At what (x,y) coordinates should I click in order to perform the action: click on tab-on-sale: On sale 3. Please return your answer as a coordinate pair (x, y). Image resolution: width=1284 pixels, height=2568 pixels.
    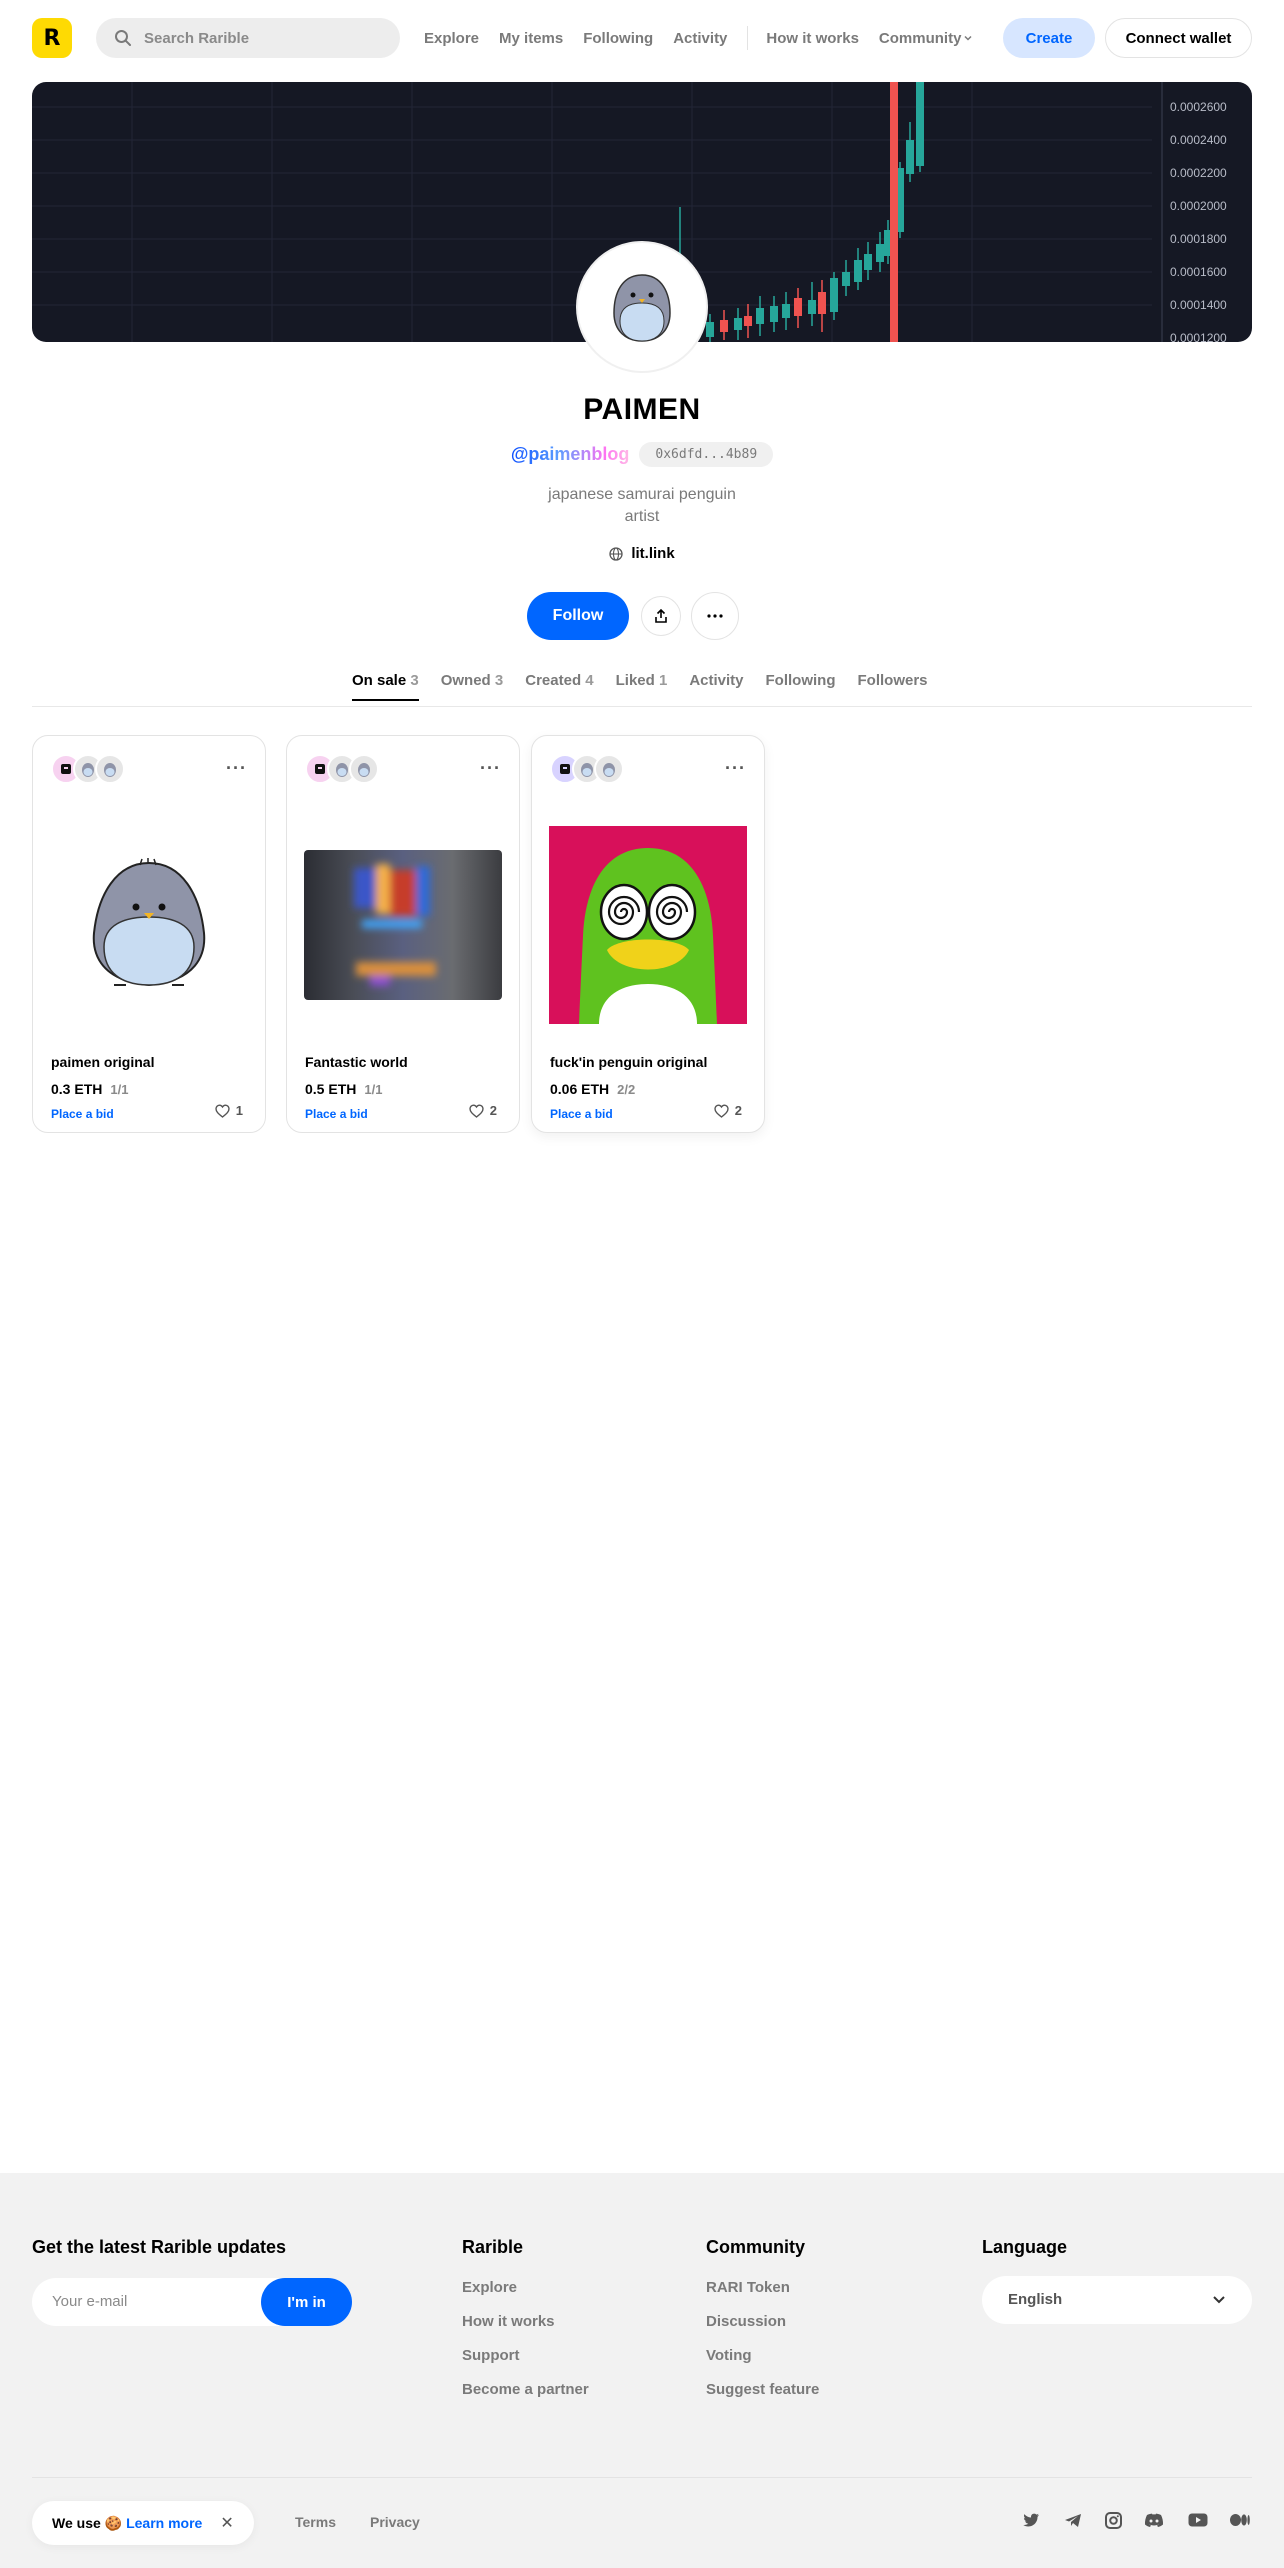
    Looking at the image, I should click on (385, 686).